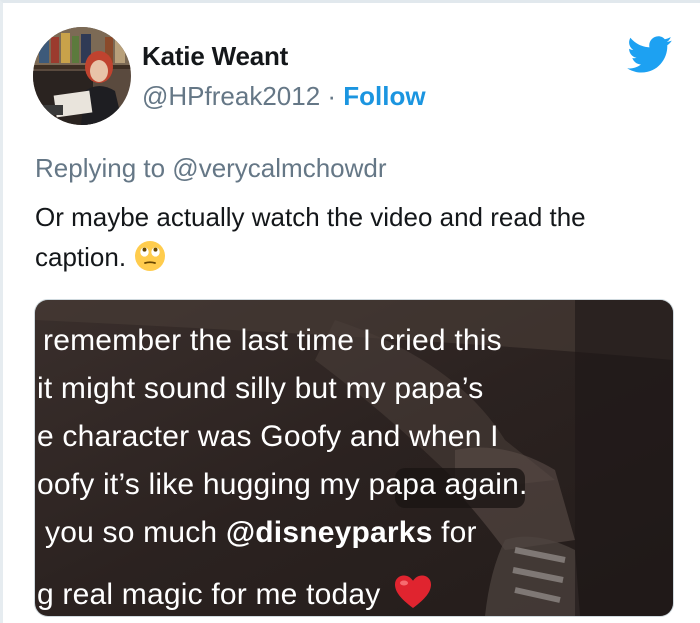 Image resolution: width=700 pixels, height=623 pixels. What do you see at coordinates (384, 96) in the screenshot?
I see `follow-button: Follow` at bounding box center [384, 96].